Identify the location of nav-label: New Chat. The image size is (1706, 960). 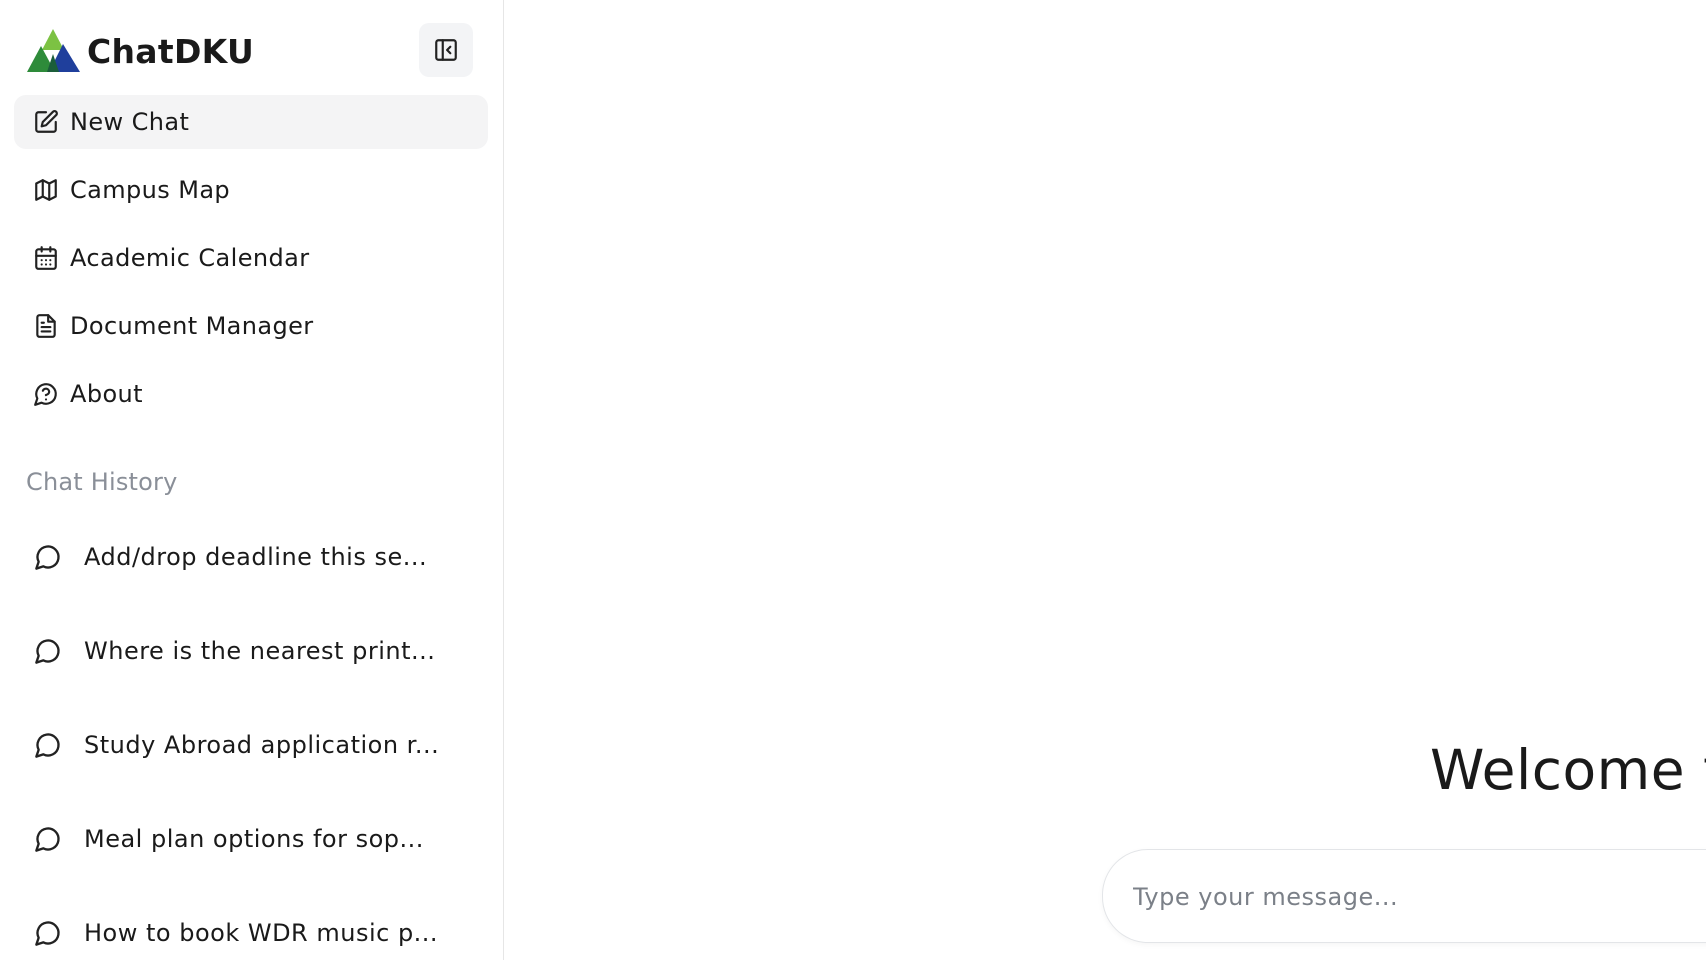
(130, 122).